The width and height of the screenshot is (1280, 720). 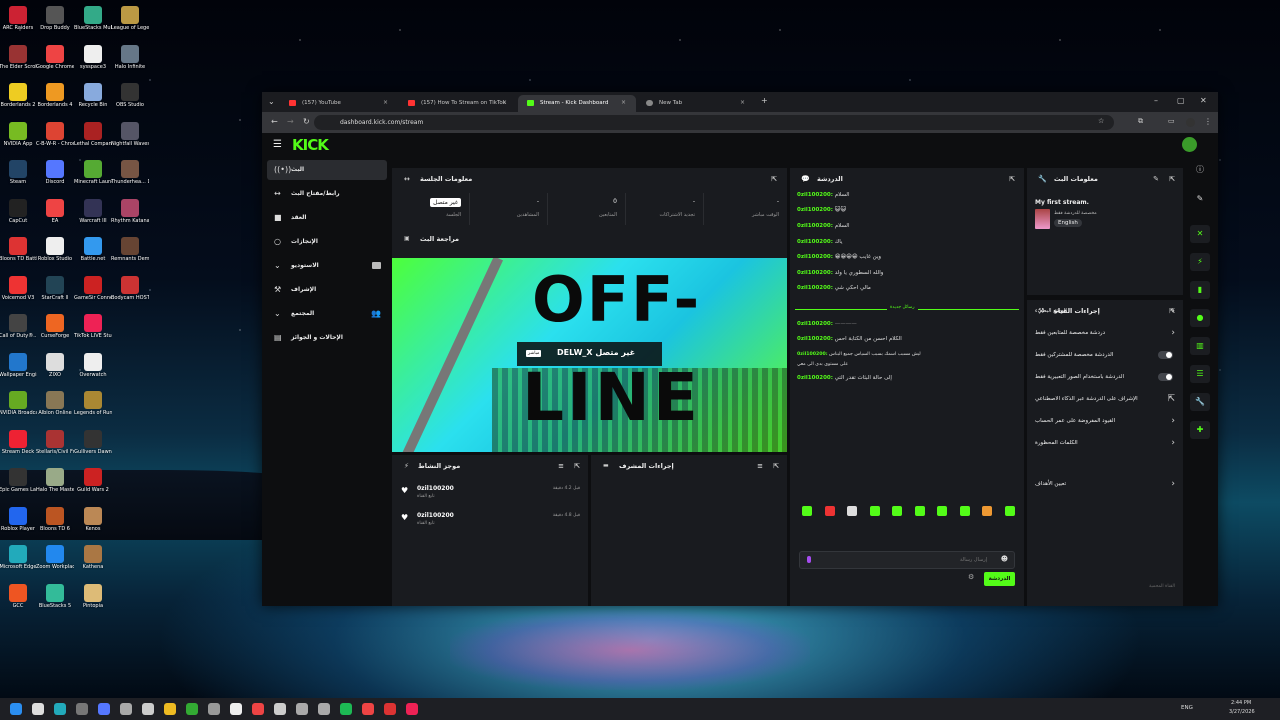 I want to click on maximize-icon: ▢, so click(x=1181, y=100).